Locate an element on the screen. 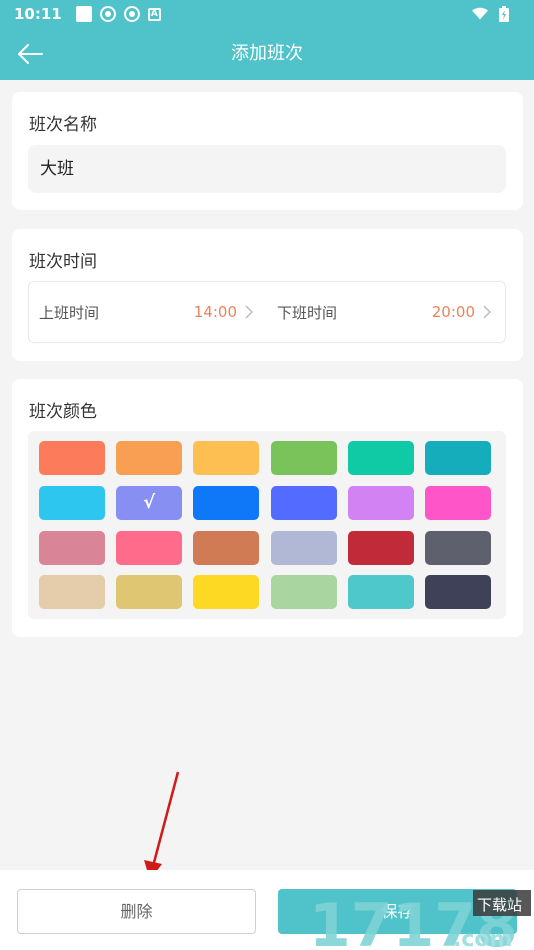  annotation-arrow-icon is located at coordinates (162, 825).